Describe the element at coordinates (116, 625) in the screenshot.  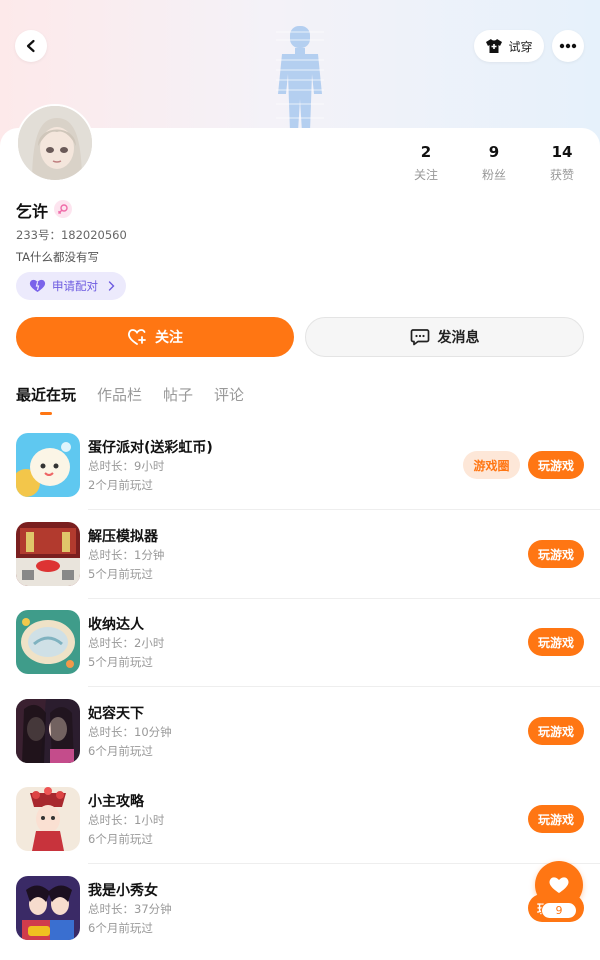
I see `game-name: 收纳达人` at that location.